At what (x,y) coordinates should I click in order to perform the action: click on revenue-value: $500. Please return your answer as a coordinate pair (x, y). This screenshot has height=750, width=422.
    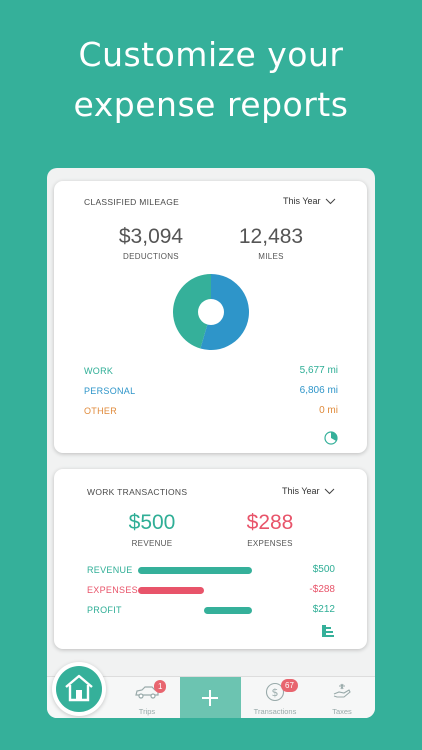
    Looking at the image, I should click on (152, 522).